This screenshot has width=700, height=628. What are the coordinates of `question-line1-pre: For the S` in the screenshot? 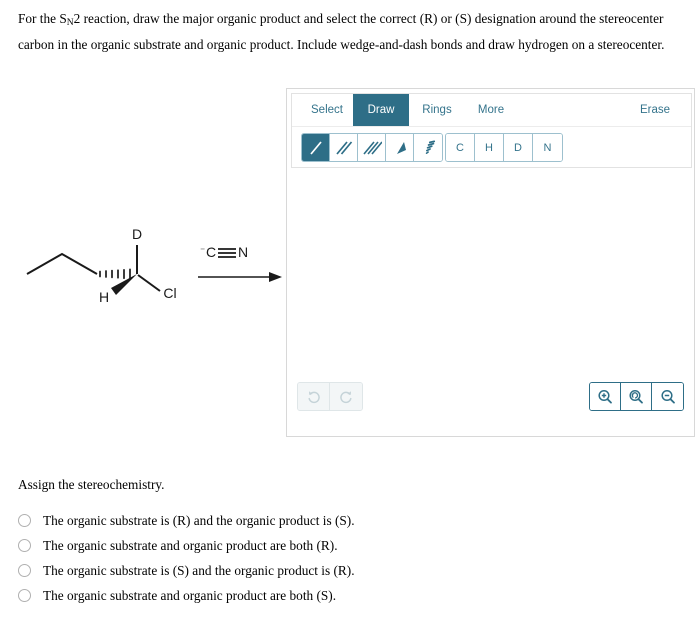 It's located at (42, 18).